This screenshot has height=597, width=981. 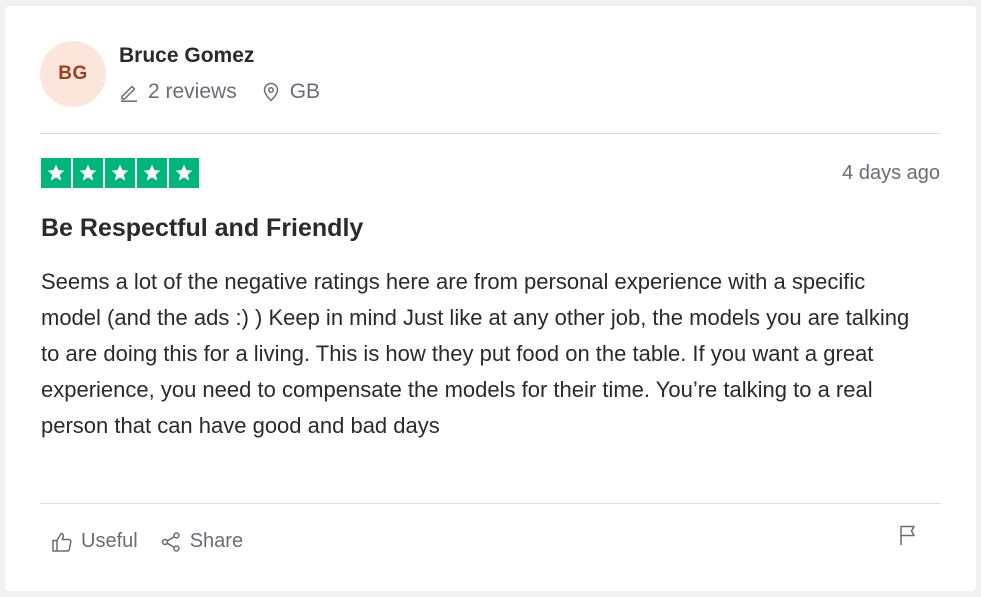 What do you see at coordinates (66, 542) in the screenshot?
I see `thumbs-up-icon` at bounding box center [66, 542].